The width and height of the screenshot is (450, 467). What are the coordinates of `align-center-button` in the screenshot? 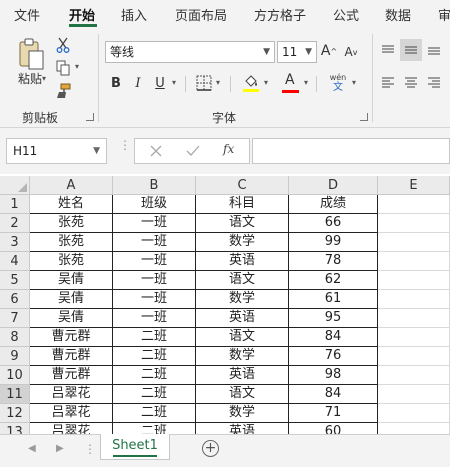 It's located at (411, 83).